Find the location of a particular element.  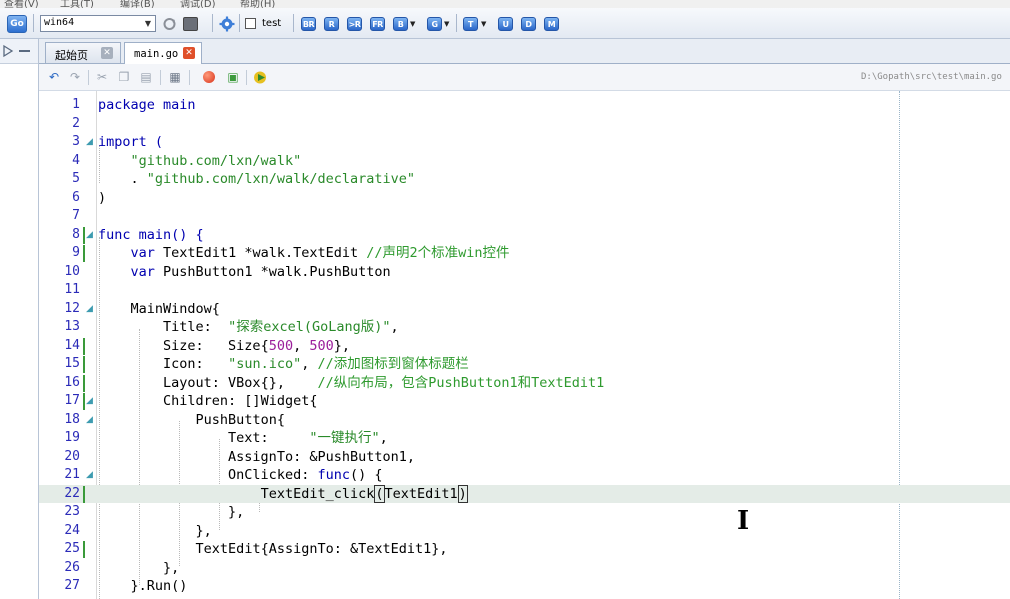

test-checkbox is located at coordinates (250, 23).